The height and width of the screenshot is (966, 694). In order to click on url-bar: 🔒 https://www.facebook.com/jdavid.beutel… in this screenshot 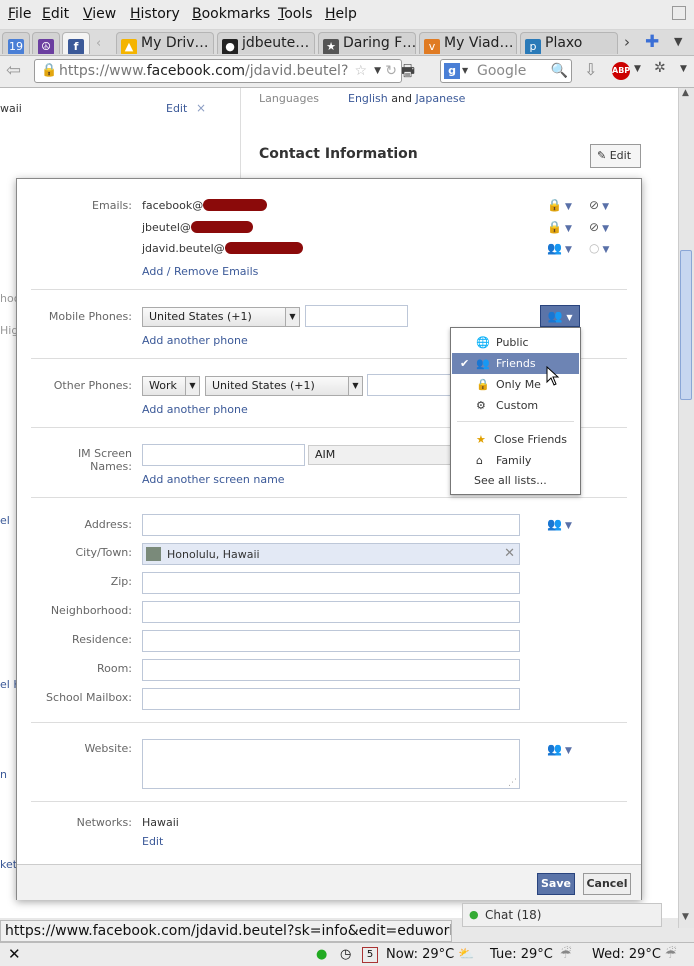, I will do `click(218, 71)`.